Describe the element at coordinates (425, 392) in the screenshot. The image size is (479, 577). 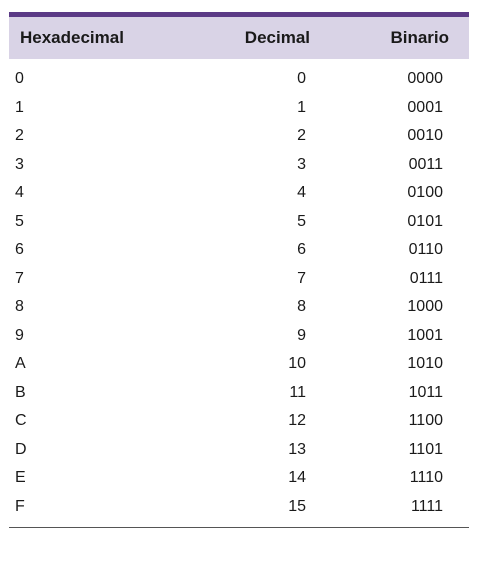
I see `cell-binario: 1011` at that location.